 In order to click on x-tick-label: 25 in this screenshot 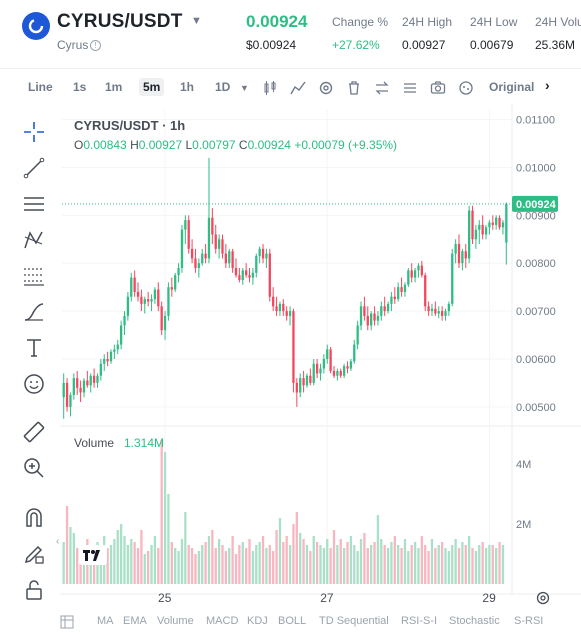, I will do `click(165, 598)`.